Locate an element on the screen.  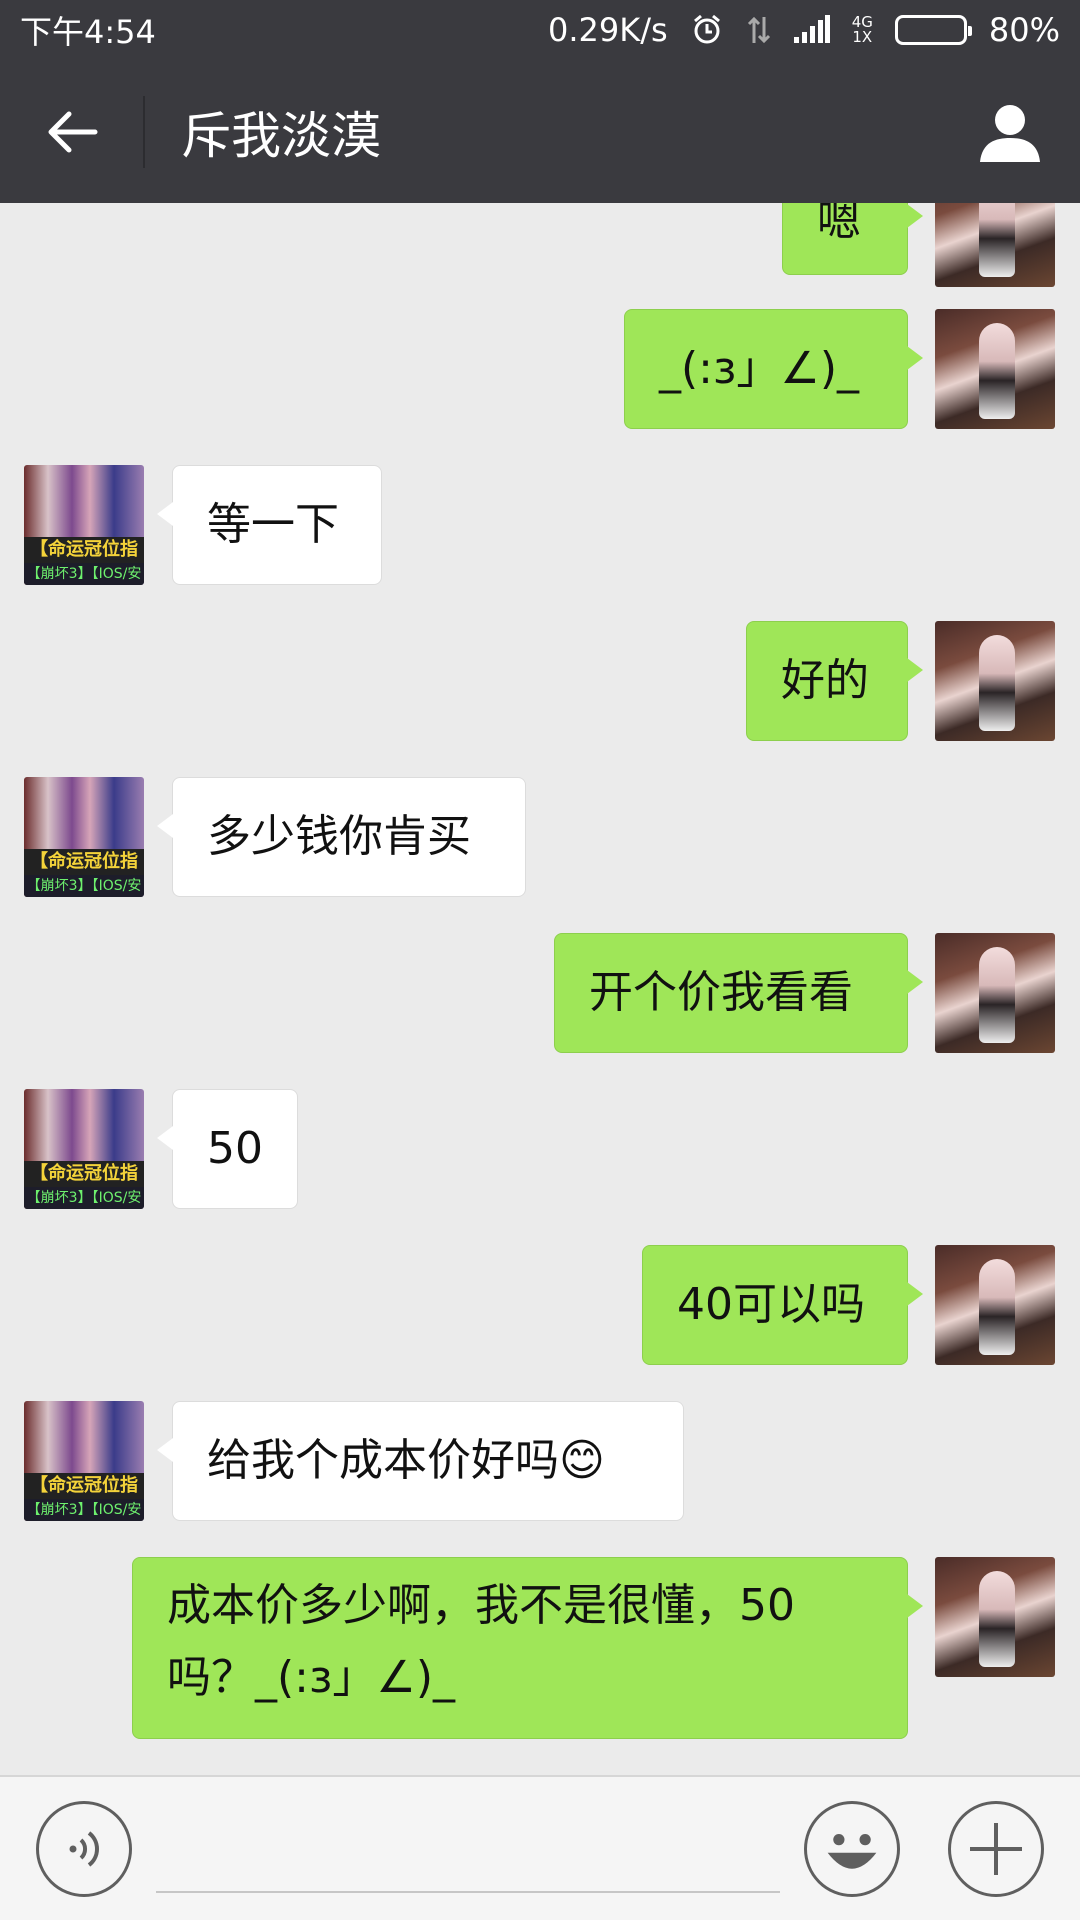
back-arrow-icon is located at coordinates (72, 131).